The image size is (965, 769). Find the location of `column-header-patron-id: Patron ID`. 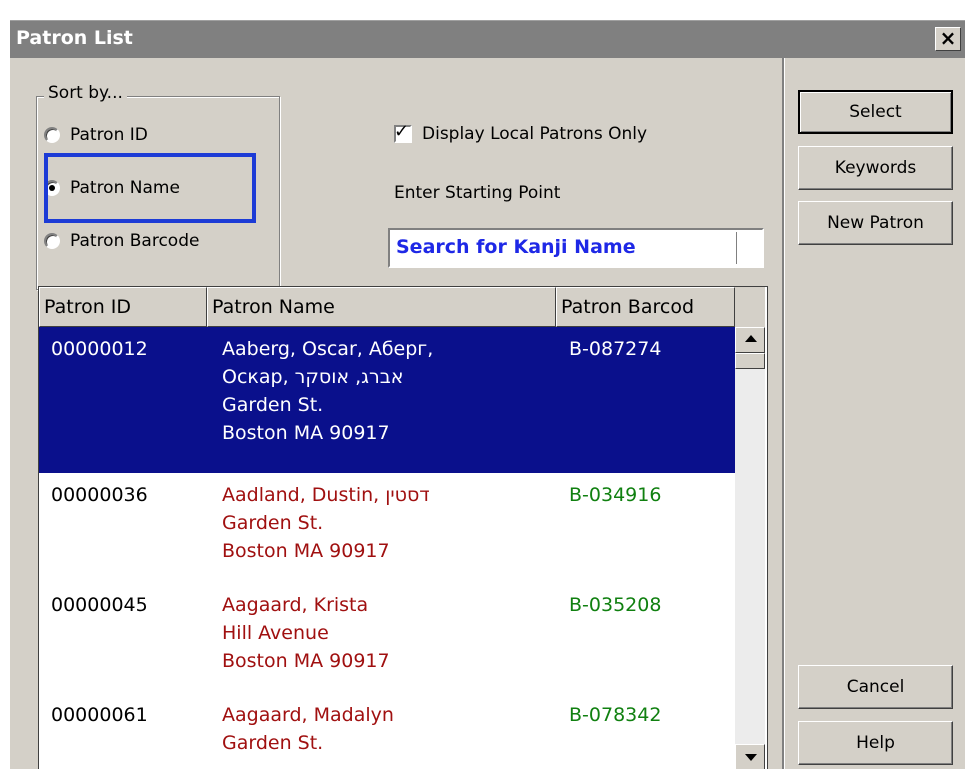

column-header-patron-id: Patron ID is located at coordinates (123, 307).